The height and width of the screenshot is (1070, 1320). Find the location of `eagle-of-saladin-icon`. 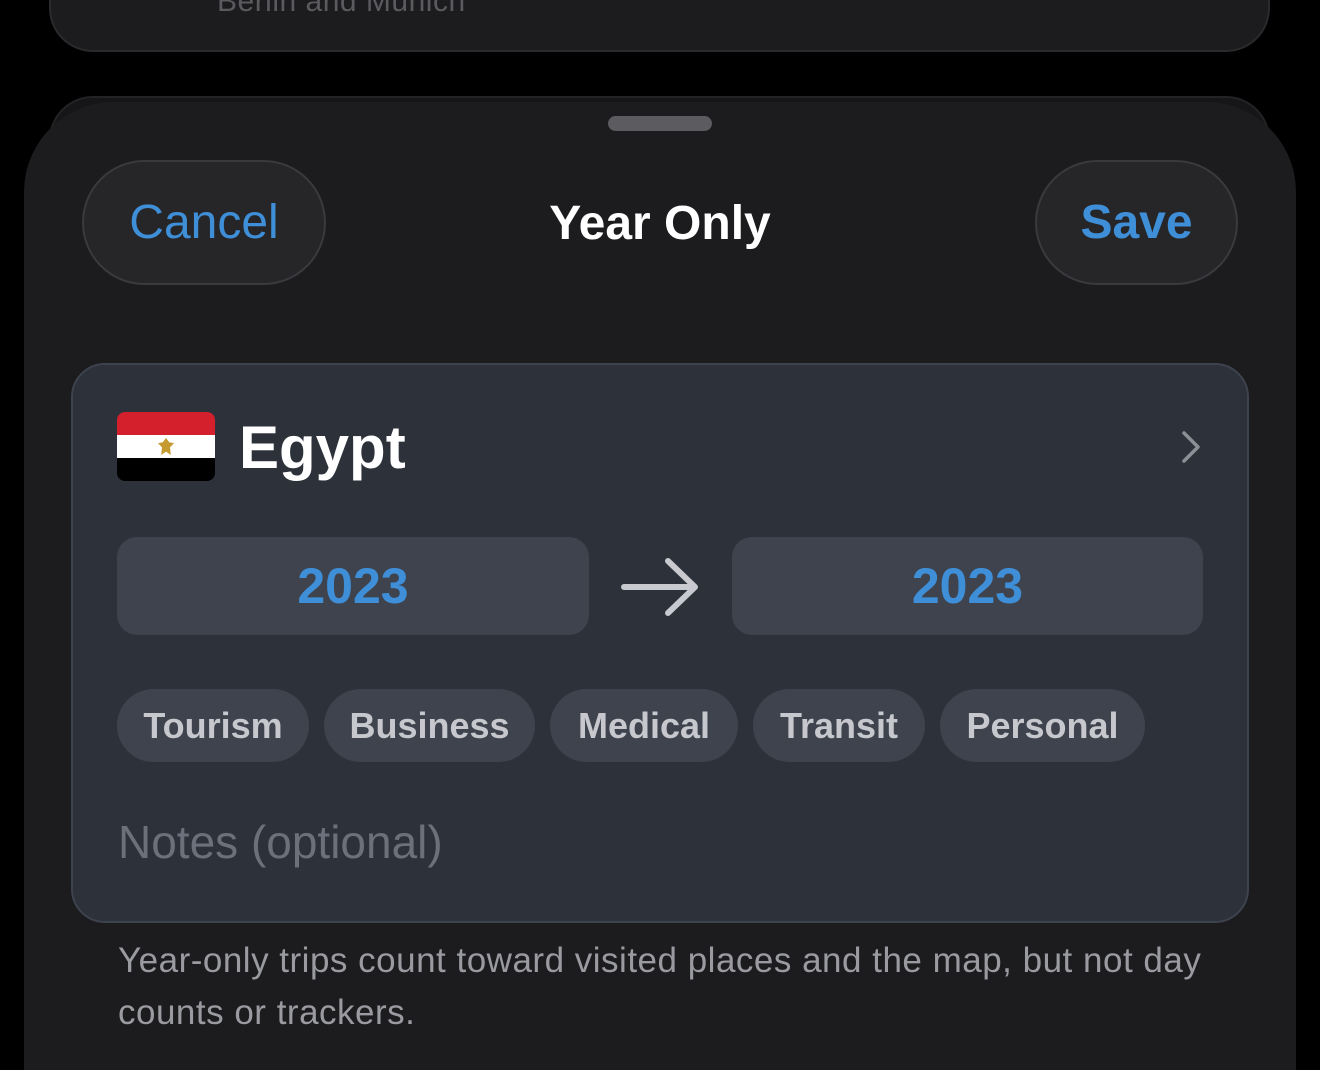

eagle-of-saladin-icon is located at coordinates (166, 446).